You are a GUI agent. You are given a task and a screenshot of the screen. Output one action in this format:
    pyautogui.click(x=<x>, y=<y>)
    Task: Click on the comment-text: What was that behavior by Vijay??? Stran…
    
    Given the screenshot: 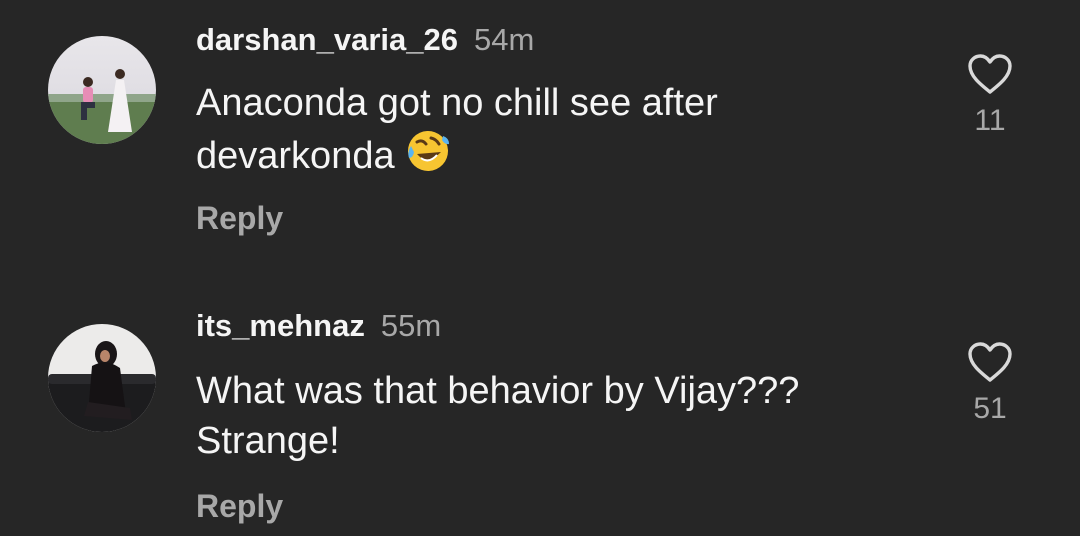 What is the action you would take?
    pyautogui.click(x=546, y=416)
    